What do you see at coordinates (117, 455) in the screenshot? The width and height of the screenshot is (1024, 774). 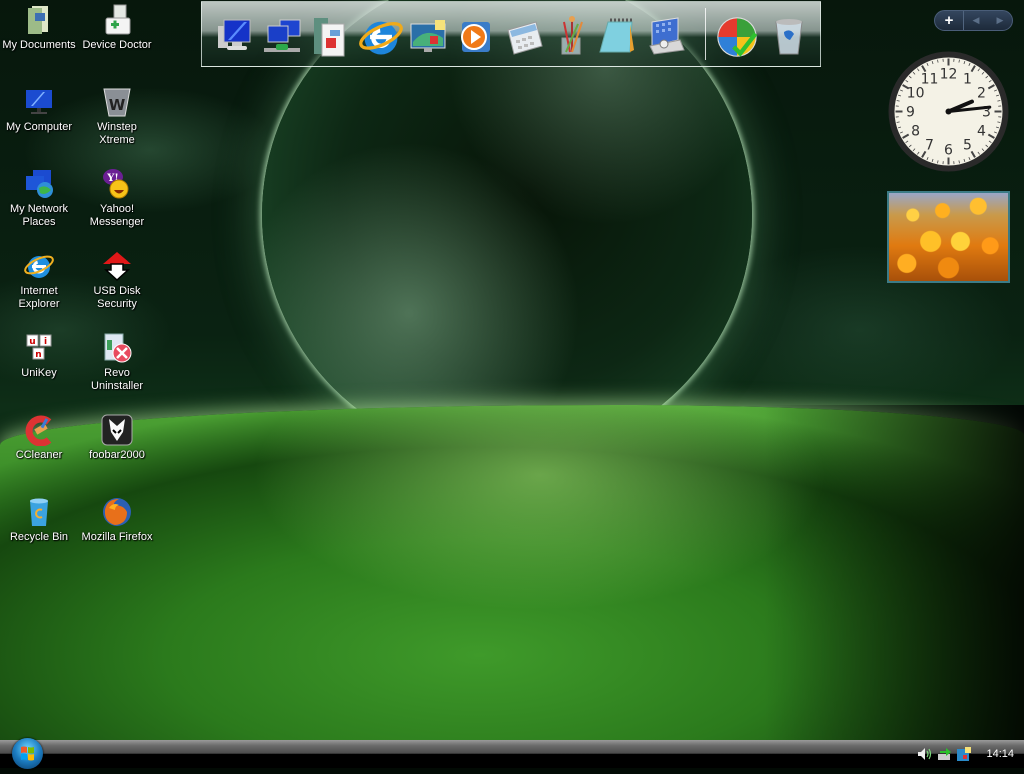 I see `icon-label: foobar2000` at bounding box center [117, 455].